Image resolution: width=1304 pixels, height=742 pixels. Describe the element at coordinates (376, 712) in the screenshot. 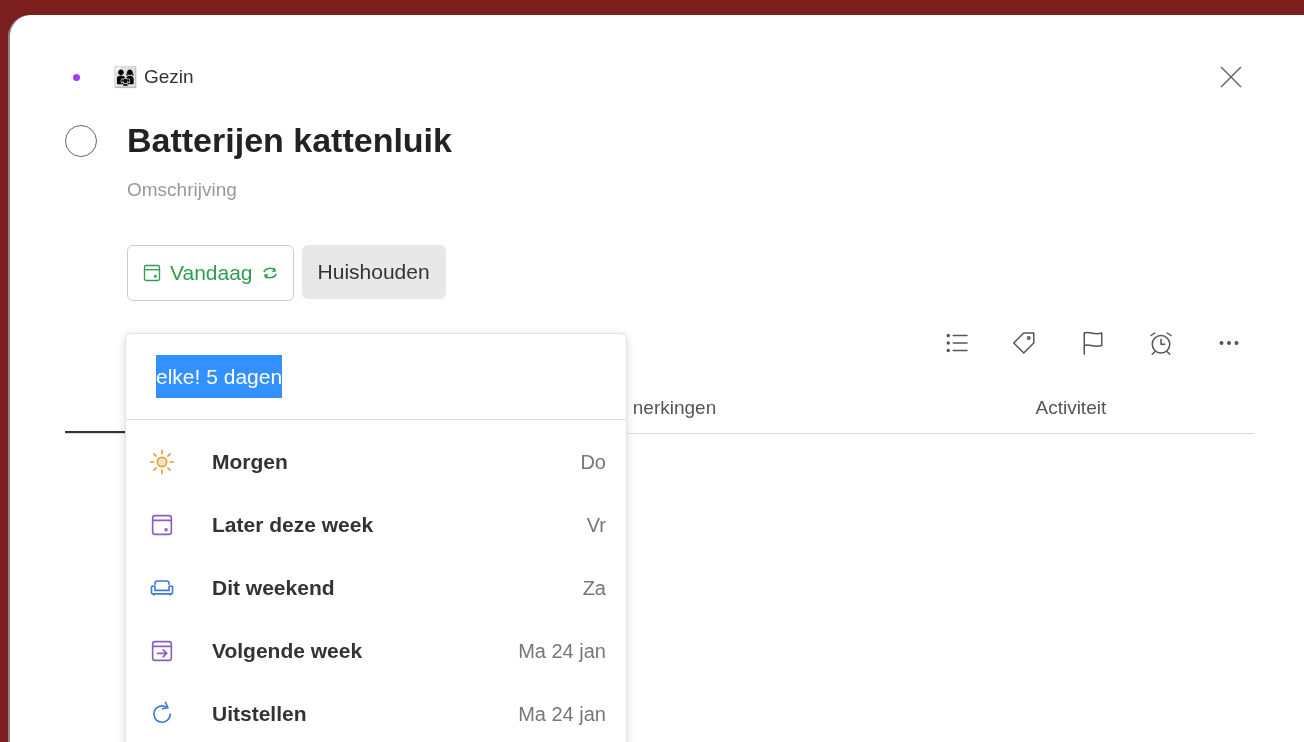

I see `date-option: Uitstellen Ma 24 jan` at that location.